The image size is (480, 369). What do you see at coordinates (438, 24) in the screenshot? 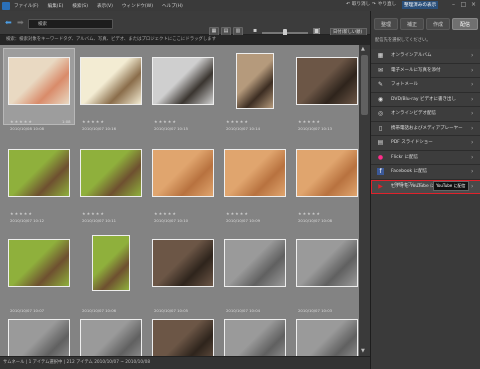
I see `tab-create: 作成` at bounding box center [438, 24].